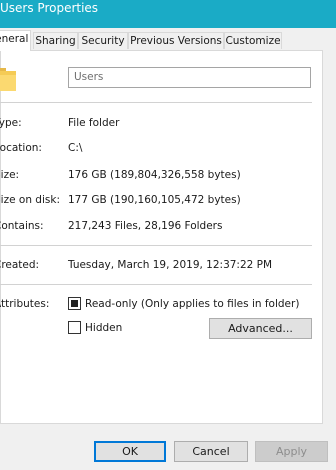 The height and width of the screenshot is (470, 336). What do you see at coordinates (154, 200) in the screenshot?
I see `size-on-disk-value: 177 GB (190,160,105,472 bytes)` at bounding box center [154, 200].